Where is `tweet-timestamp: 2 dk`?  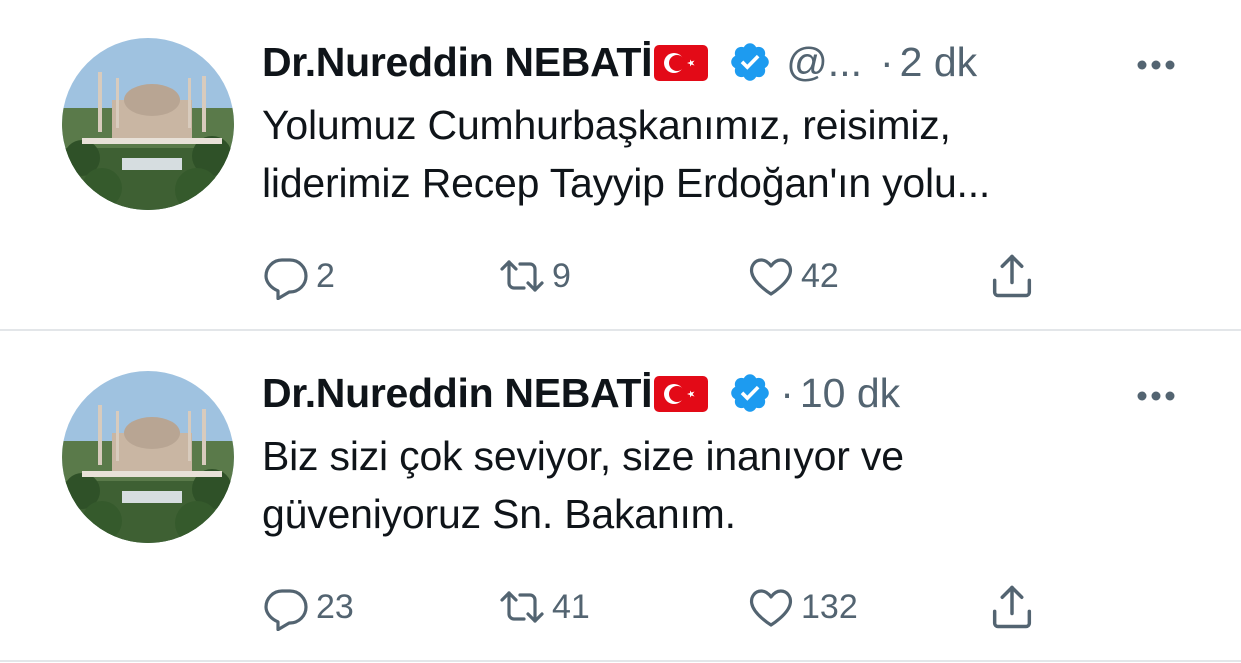
tweet-timestamp: 2 dk is located at coordinates (939, 62).